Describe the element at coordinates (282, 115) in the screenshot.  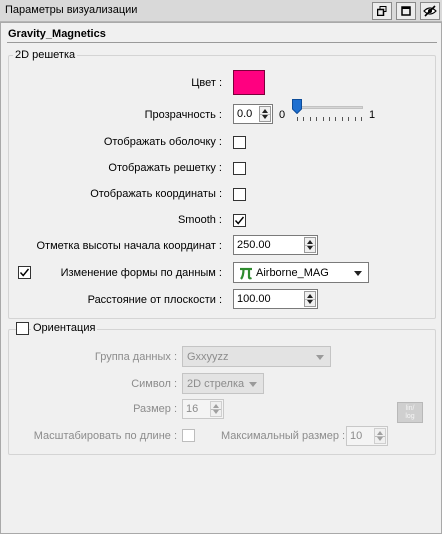
I see `slider-min-label: 0` at that location.